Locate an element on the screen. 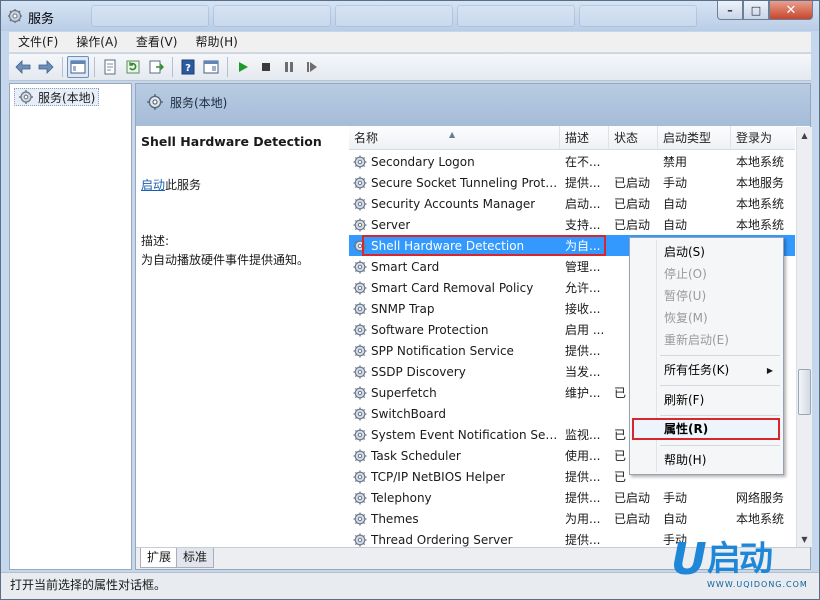 The image size is (820, 600). close-button: ✕ is located at coordinates (791, 10).